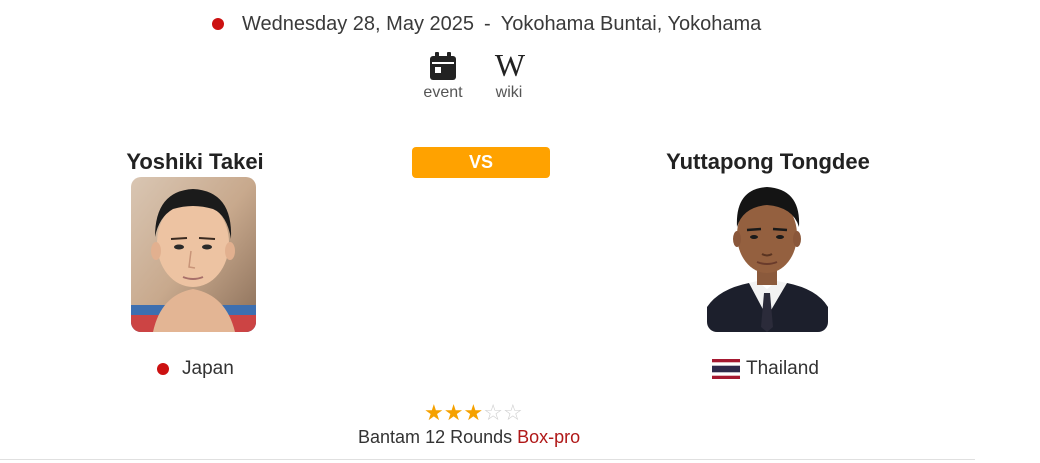 This screenshot has height=463, width=1040. Describe the element at coordinates (631, 23) in the screenshot. I see `event-venue: Yokohama Buntai, Yokohama` at that location.